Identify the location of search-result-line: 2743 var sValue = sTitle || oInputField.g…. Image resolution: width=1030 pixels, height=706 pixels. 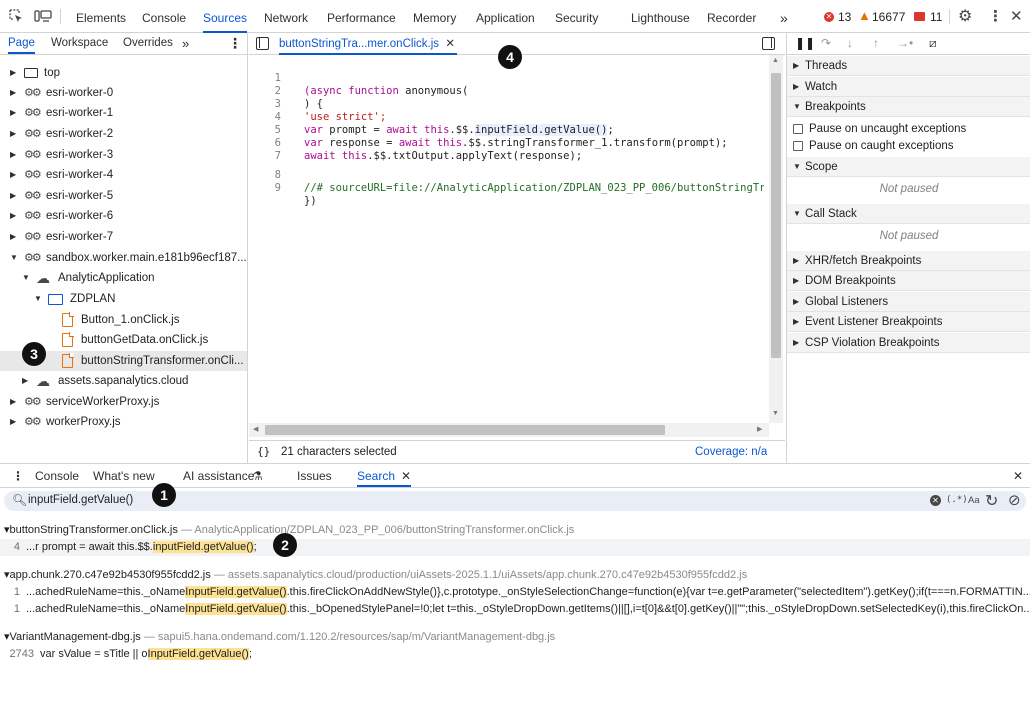
(515, 654).